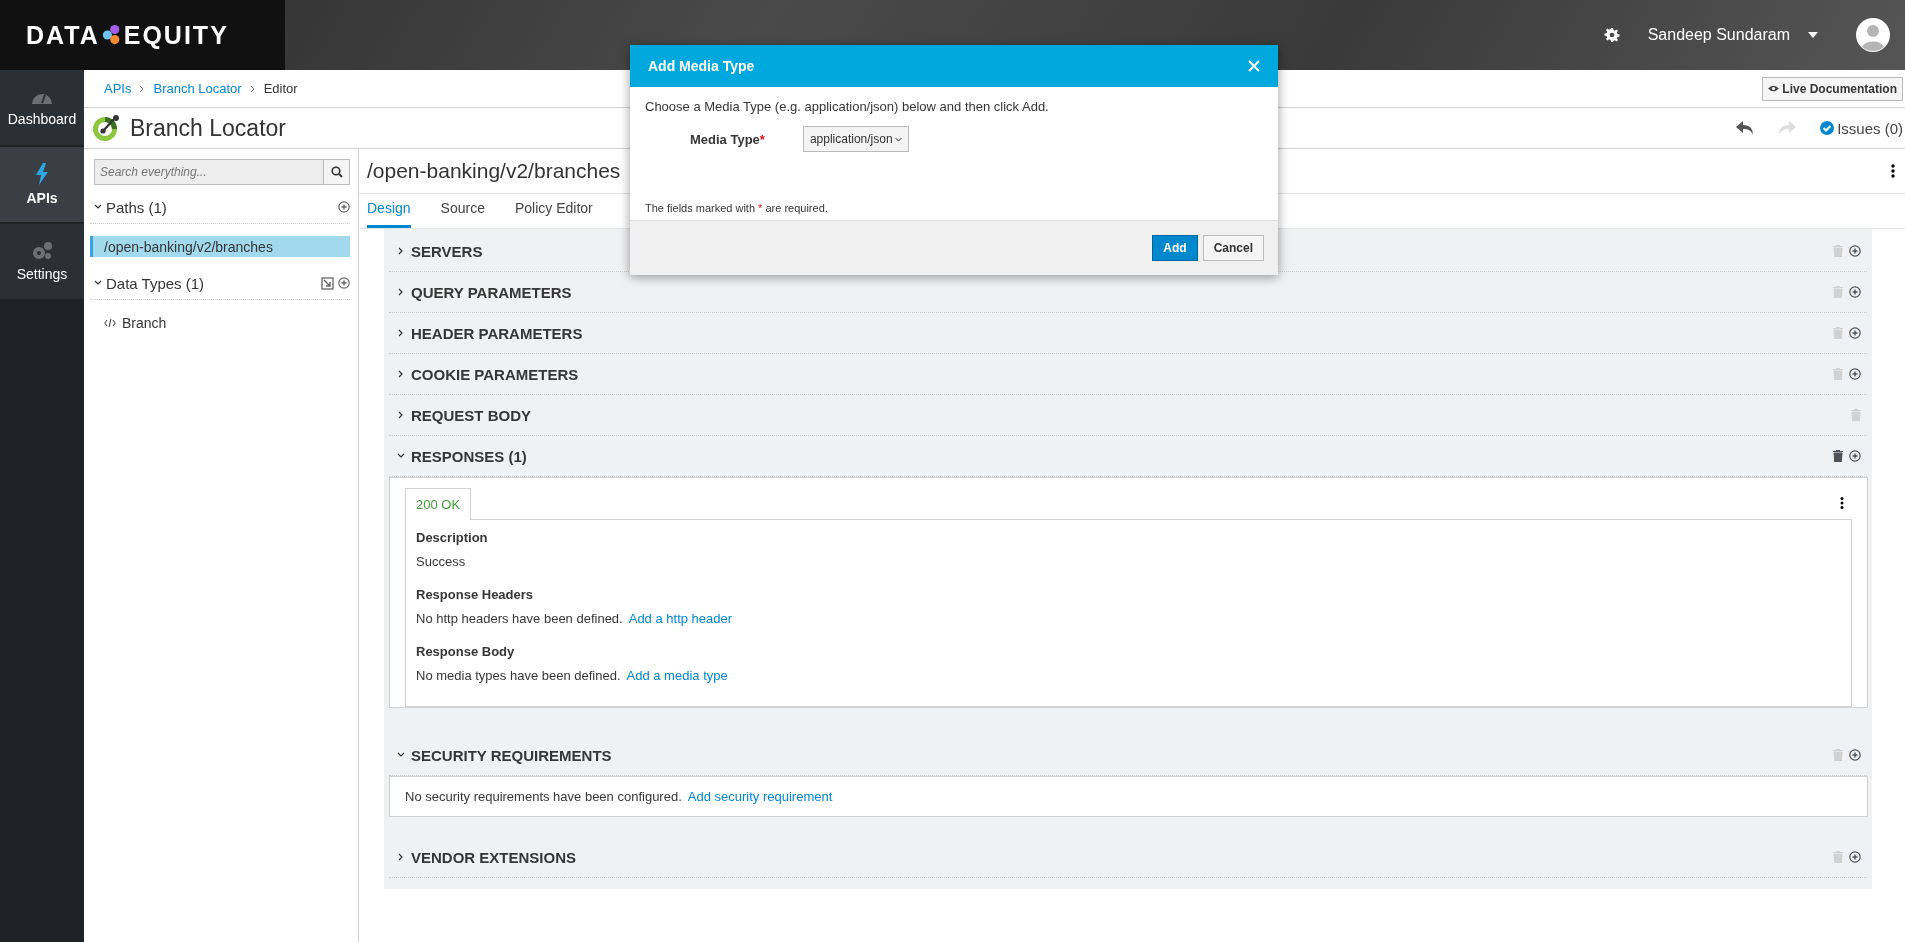  What do you see at coordinates (466, 651) in the screenshot?
I see `field-label: Response Body` at bounding box center [466, 651].